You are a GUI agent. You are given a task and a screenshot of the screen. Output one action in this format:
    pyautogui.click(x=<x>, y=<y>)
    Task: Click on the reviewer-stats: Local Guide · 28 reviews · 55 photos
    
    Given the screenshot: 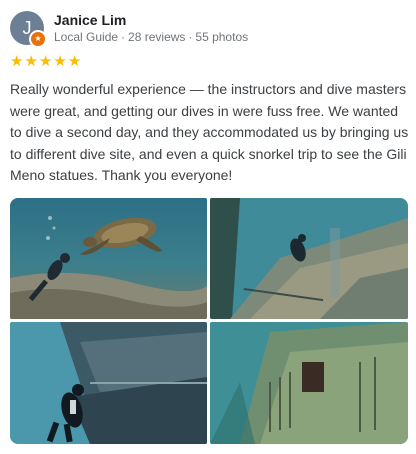 What is the action you would take?
    pyautogui.click(x=151, y=36)
    